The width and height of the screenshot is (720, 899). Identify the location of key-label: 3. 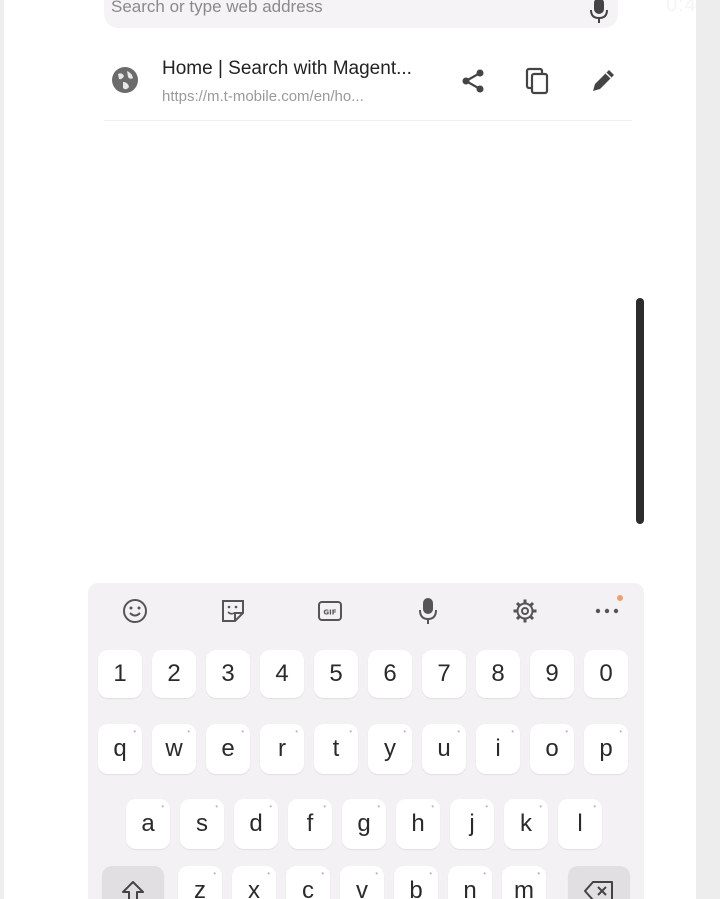
(228, 673).